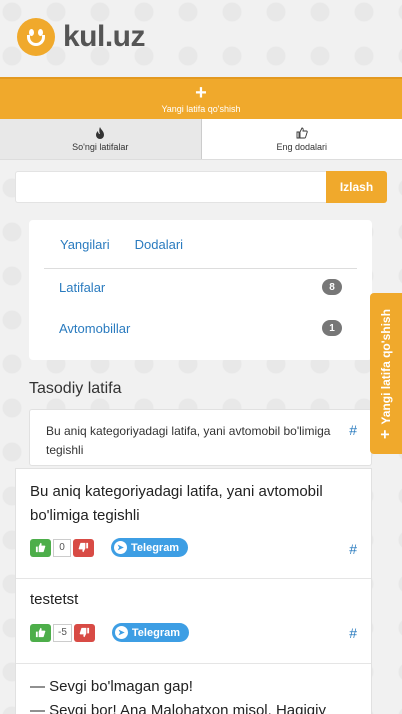 This screenshot has width=402, height=714. What do you see at coordinates (82, 287) in the screenshot?
I see `category-label: Latifalar` at bounding box center [82, 287].